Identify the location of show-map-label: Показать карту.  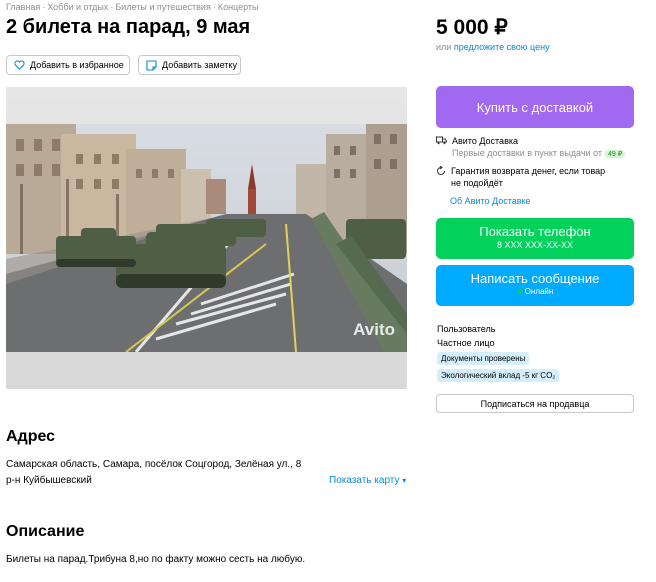
(364, 480).